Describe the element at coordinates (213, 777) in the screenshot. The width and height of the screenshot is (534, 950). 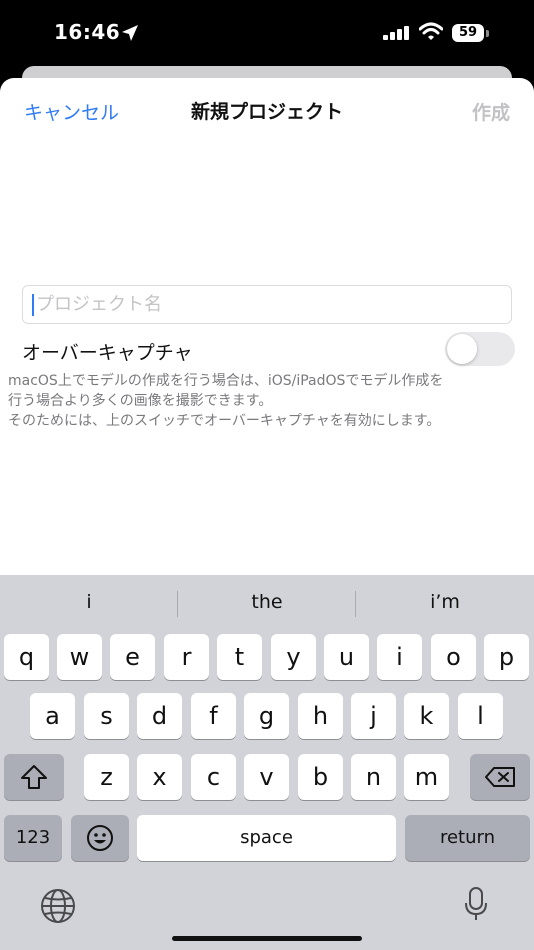
I see `key: c` at that location.